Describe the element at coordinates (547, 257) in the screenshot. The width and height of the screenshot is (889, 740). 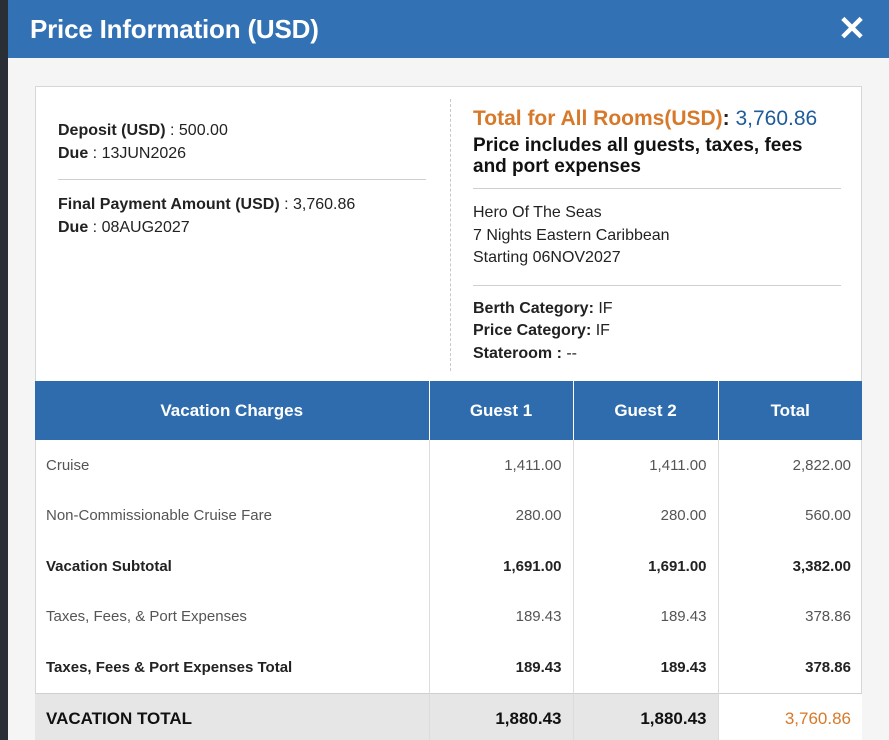
I see `start-date: Starting 06NOV2027` at that location.